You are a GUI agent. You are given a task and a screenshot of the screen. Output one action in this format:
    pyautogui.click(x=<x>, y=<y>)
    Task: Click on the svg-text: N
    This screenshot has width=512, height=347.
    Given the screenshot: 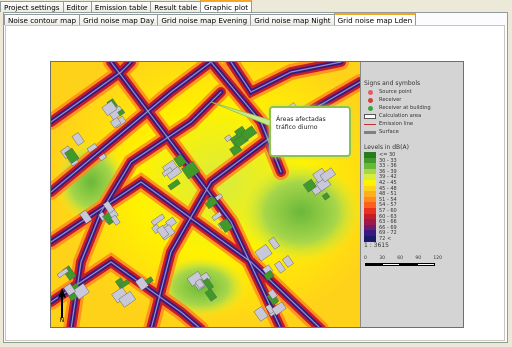 What is the action you would take?
    pyautogui.click(x=62, y=319)
    